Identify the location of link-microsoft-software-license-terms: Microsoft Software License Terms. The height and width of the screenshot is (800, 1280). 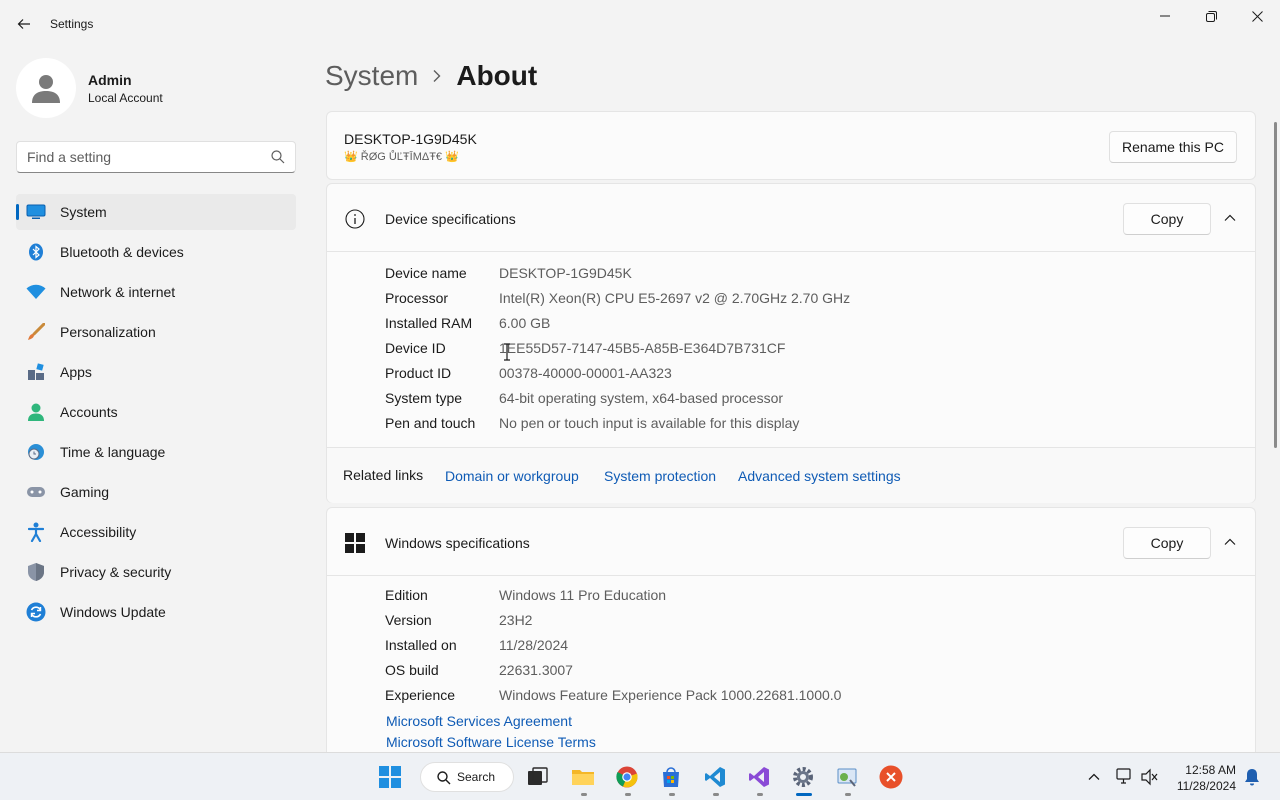
(491, 742).